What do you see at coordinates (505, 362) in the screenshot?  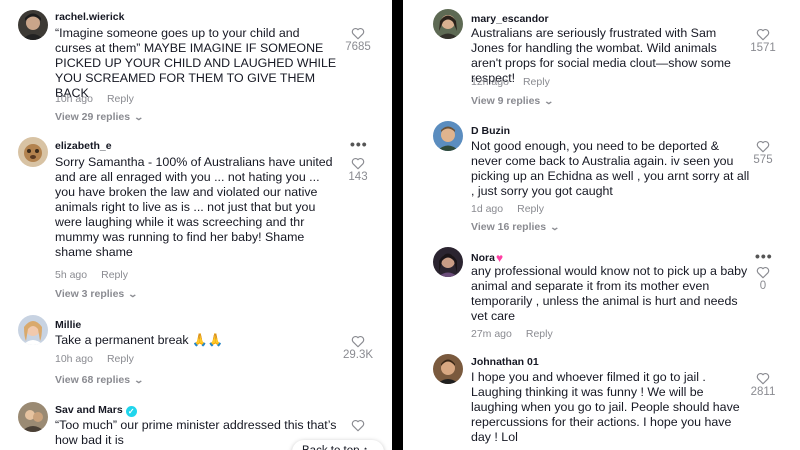 I see `comment-username: Johnathan 01` at bounding box center [505, 362].